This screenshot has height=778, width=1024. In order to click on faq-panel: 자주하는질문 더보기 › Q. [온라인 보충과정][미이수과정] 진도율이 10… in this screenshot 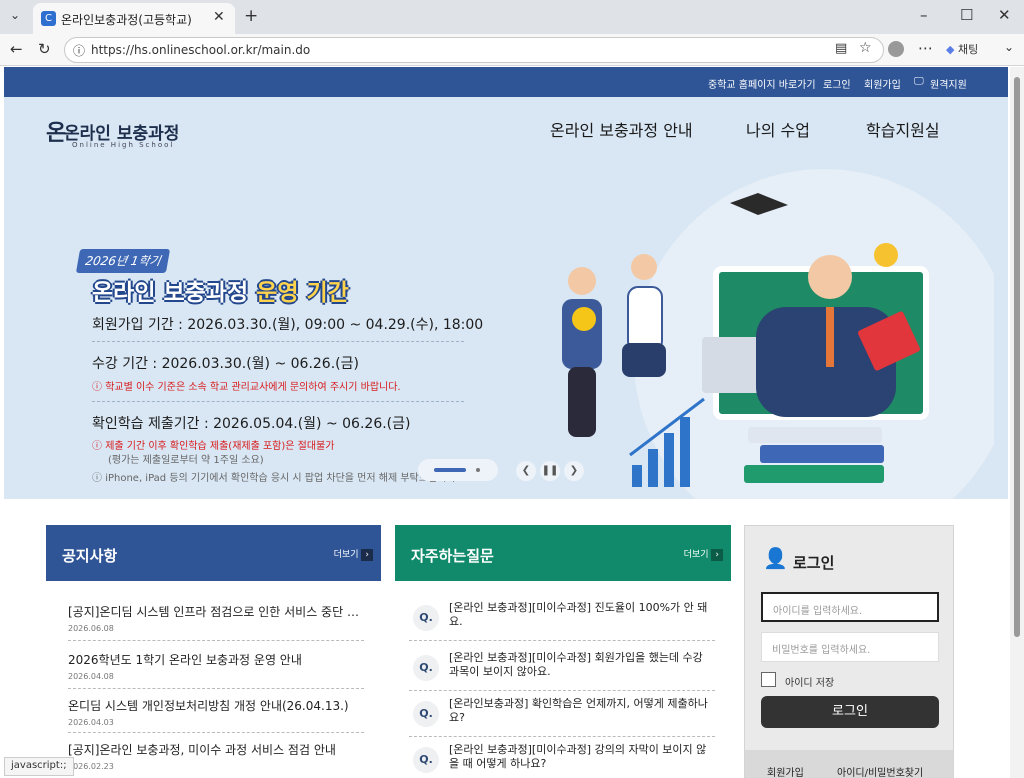, I will do `click(563, 651)`.